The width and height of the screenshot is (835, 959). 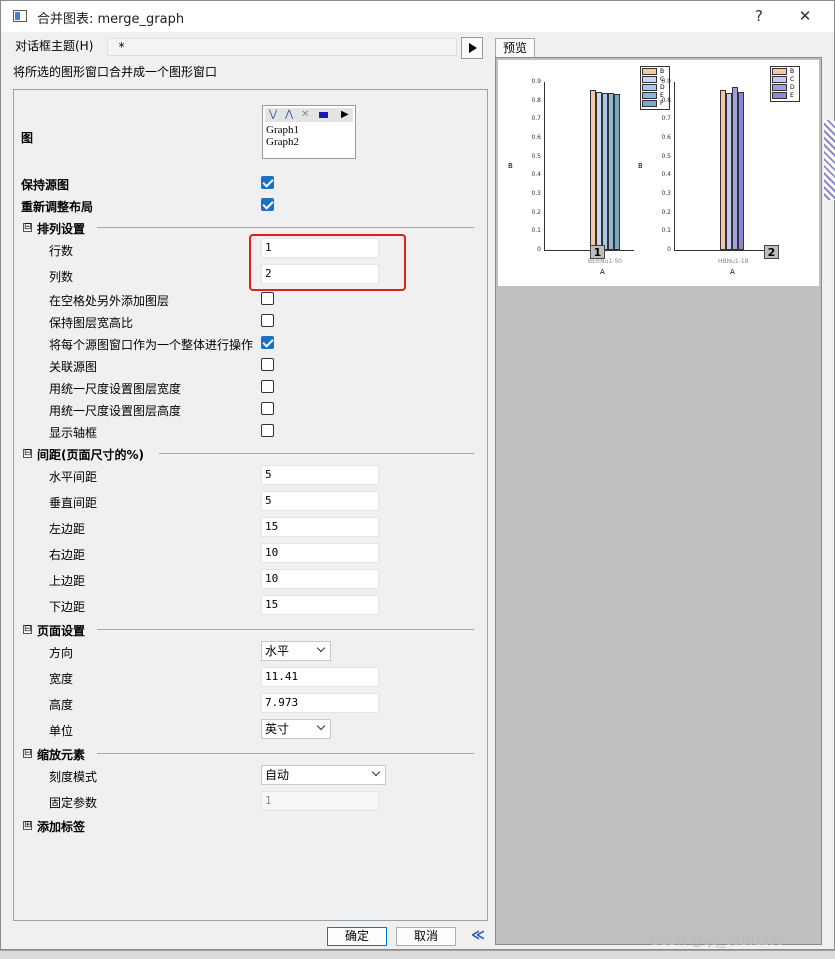 What do you see at coordinates (282, 47) in the screenshot?
I see `dialog-theme-field: *` at bounding box center [282, 47].